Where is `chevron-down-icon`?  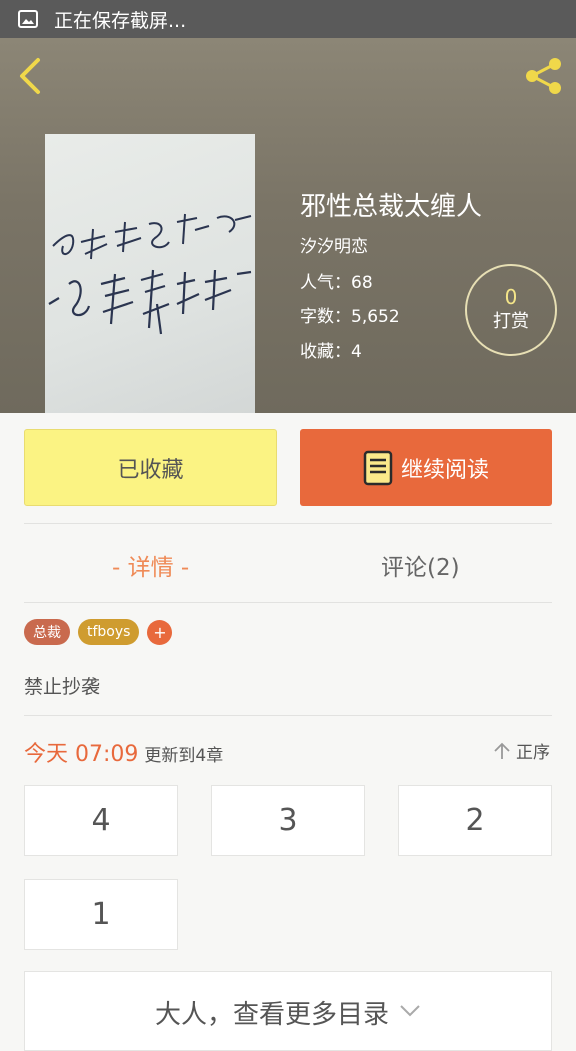
chevron-down-icon is located at coordinates (410, 1011).